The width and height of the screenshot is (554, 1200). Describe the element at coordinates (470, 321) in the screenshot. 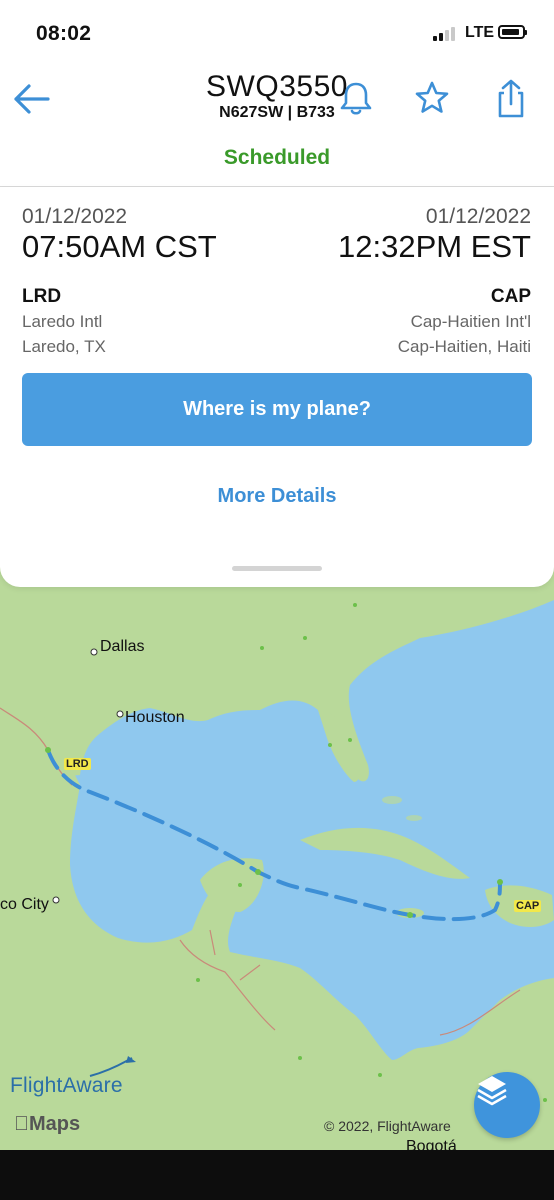

I see `arrival-airport: Cap-Haitien Int'l` at that location.